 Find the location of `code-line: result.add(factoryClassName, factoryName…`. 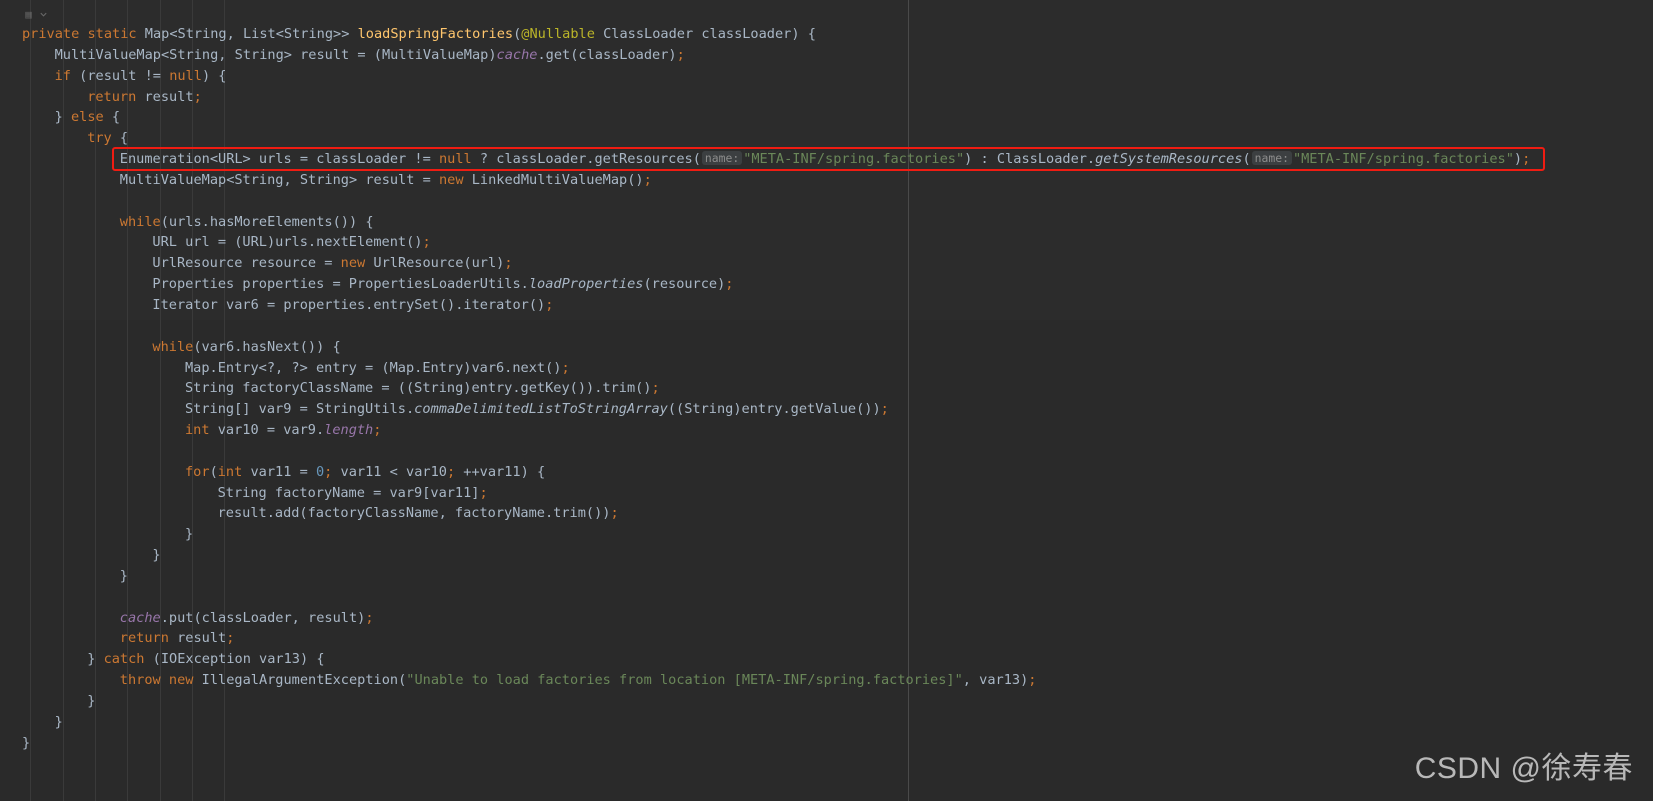

code-line: result.add(factoryClassName, factoryName… is located at coordinates (826, 513).